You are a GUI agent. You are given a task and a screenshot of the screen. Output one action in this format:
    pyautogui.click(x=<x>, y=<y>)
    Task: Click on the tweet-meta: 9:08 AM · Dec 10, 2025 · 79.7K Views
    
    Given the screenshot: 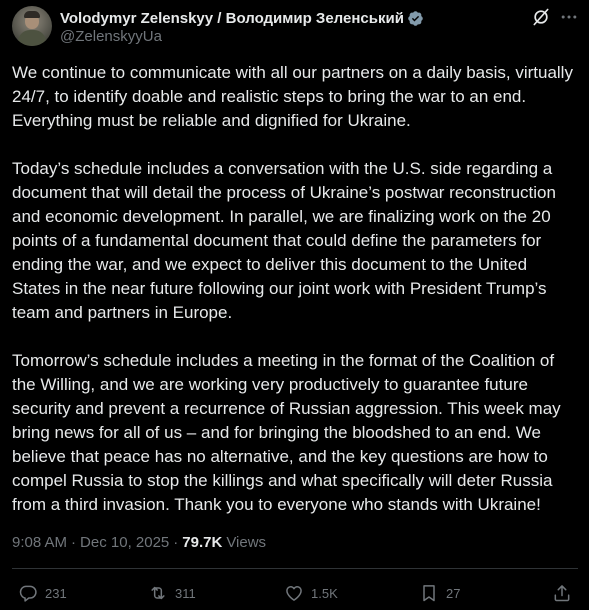 What is the action you would take?
    pyautogui.click(x=139, y=542)
    